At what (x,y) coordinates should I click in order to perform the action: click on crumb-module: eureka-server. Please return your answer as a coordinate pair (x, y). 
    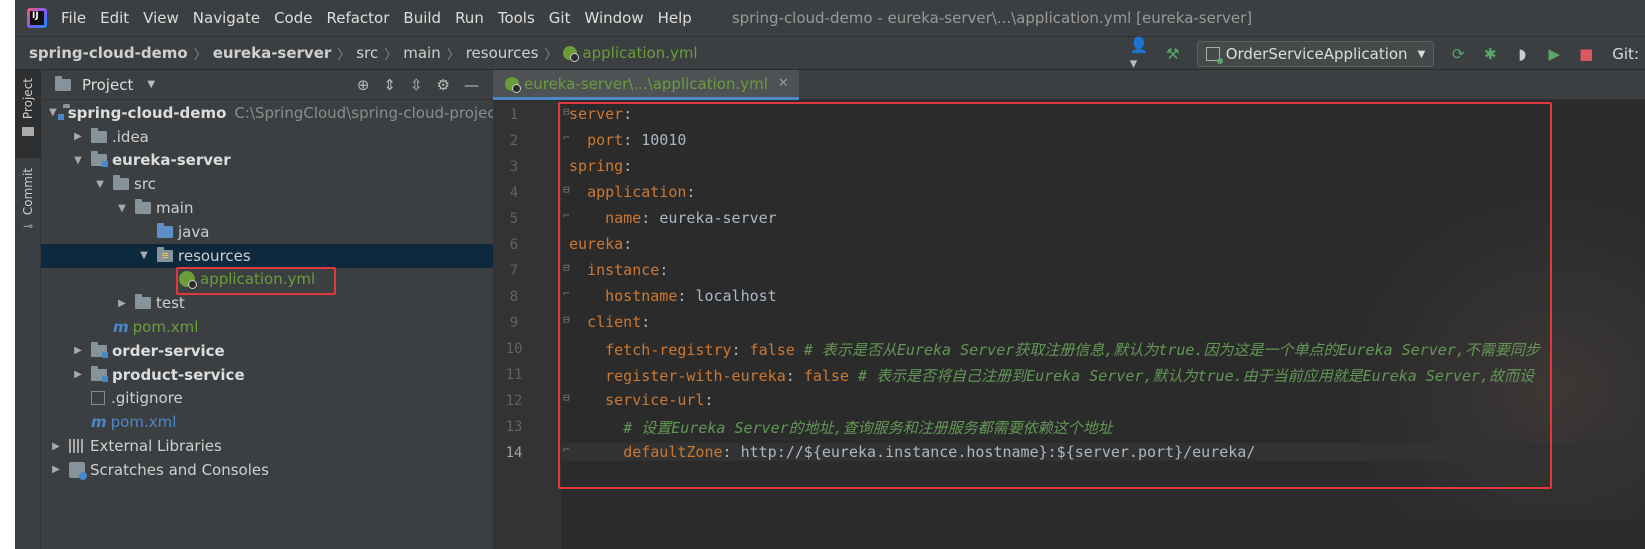
    Looking at the image, I should click on (272, 53).